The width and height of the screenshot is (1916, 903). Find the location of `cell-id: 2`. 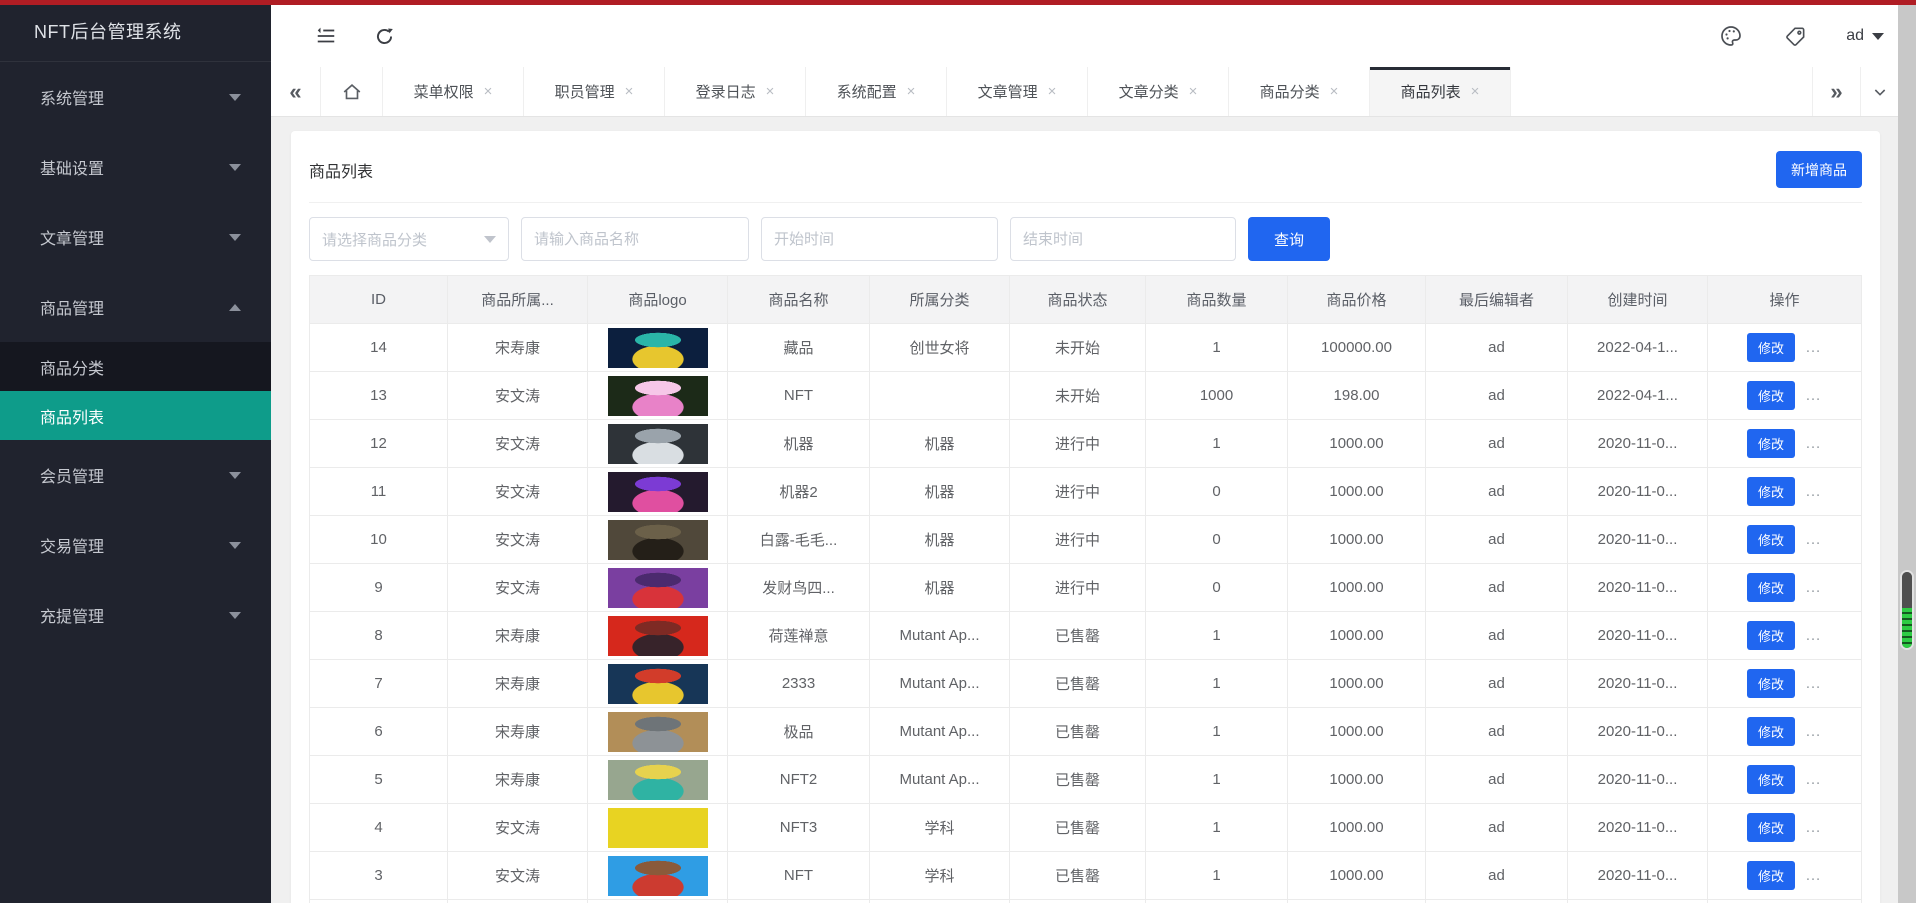

cell-id: 2 is located at coordinates (378, 901).